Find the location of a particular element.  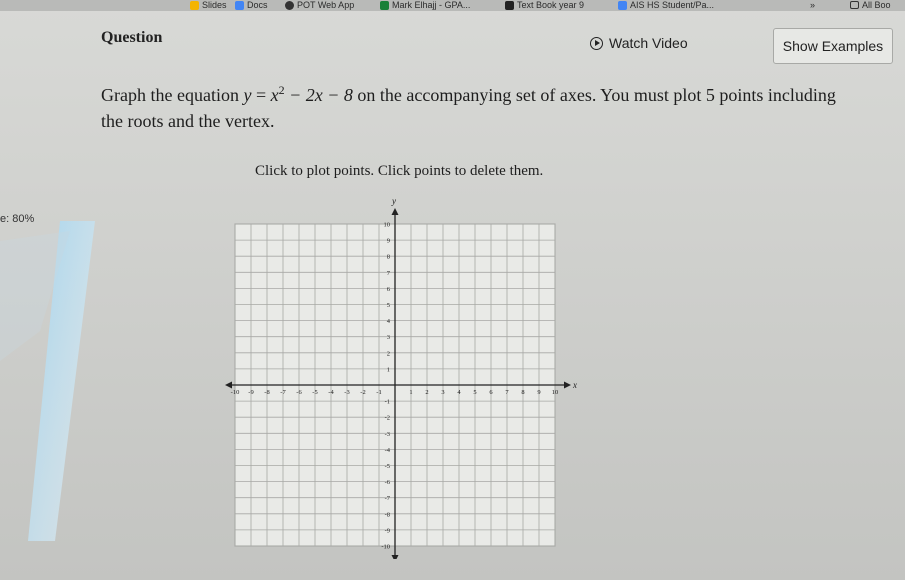

bookmark-label: Slides is located at coordinates (214, 5).